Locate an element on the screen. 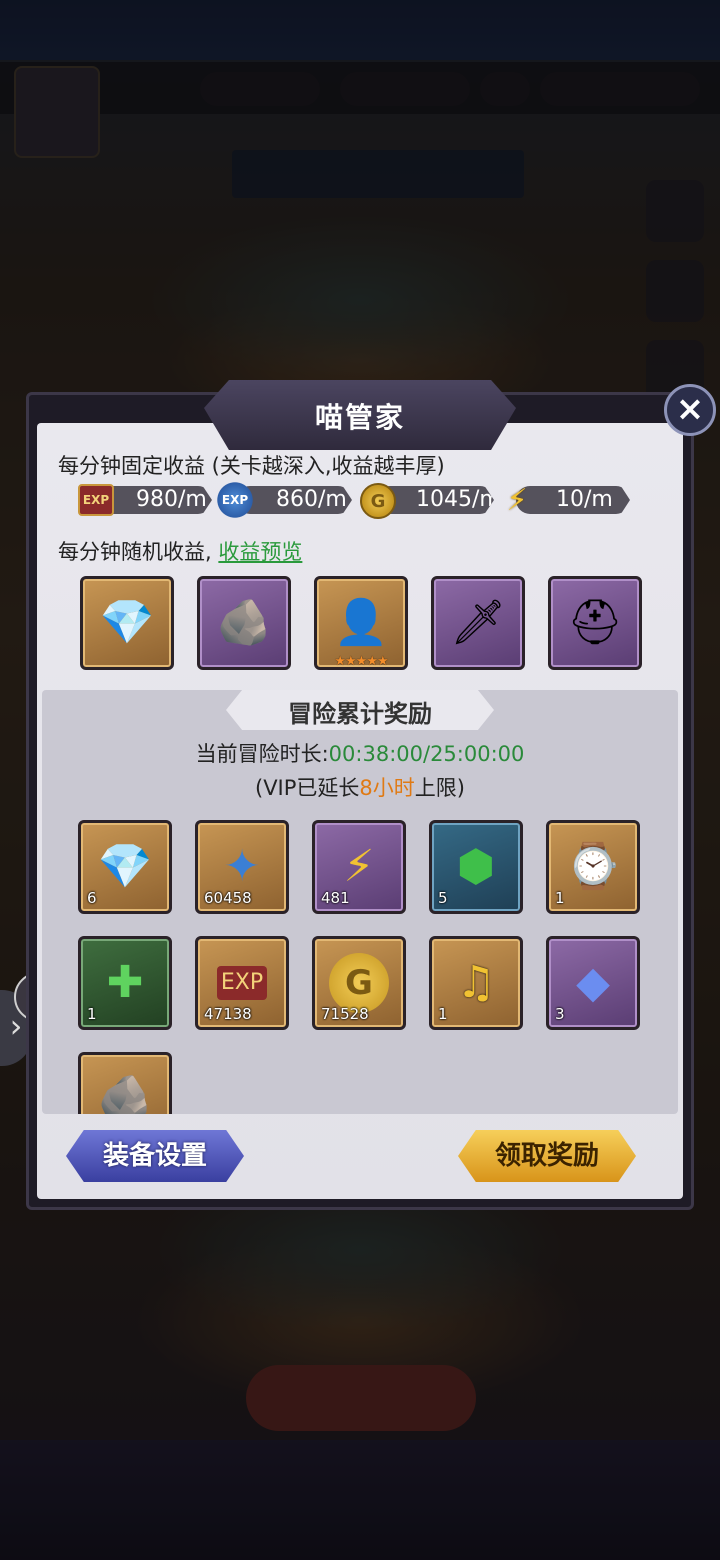  energy-shield-icon: ⚡ is located at coordinates (359, 866).